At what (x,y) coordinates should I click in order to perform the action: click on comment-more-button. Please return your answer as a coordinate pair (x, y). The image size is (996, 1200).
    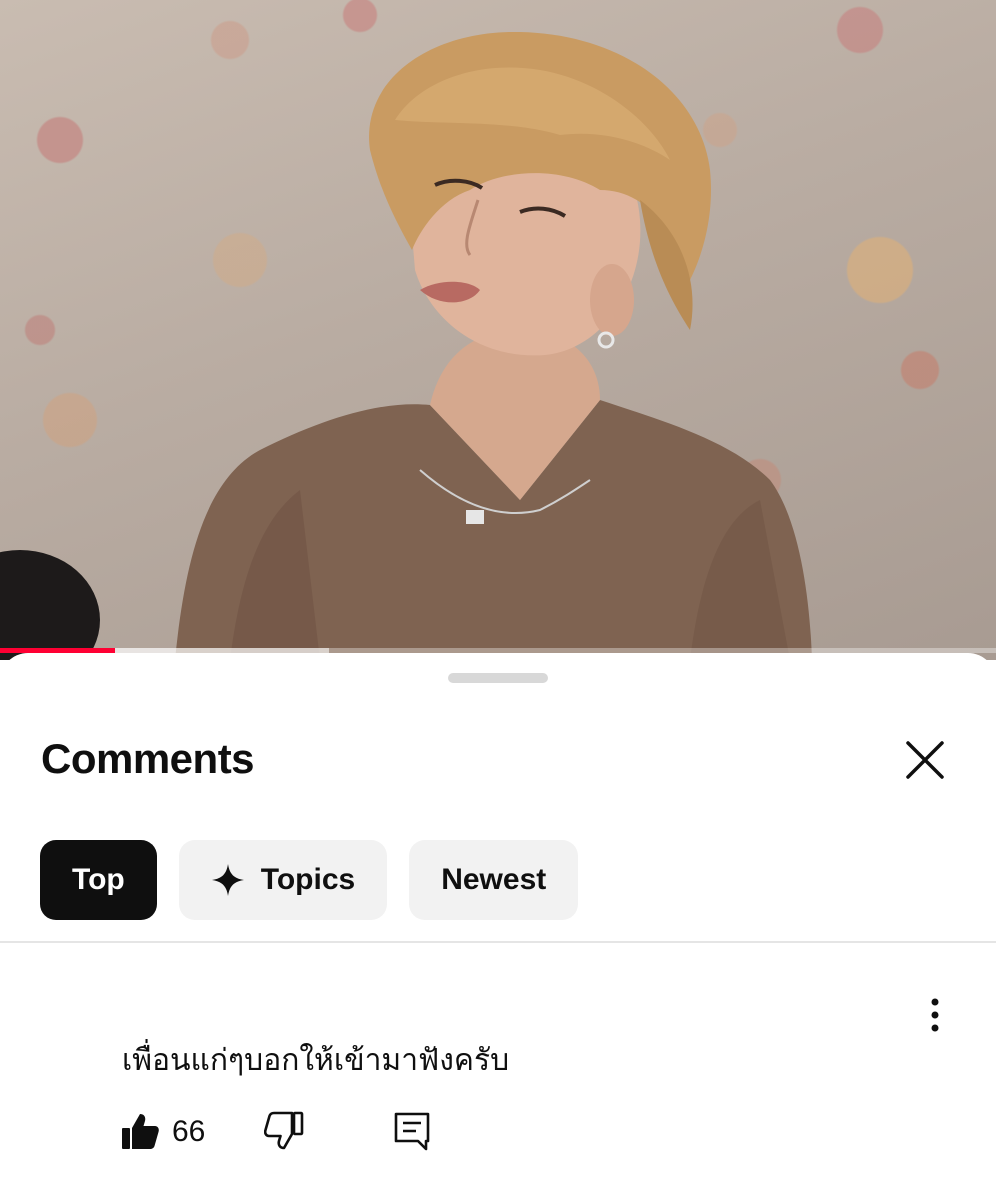
    Looking at the image, I should click on (935, 1016).